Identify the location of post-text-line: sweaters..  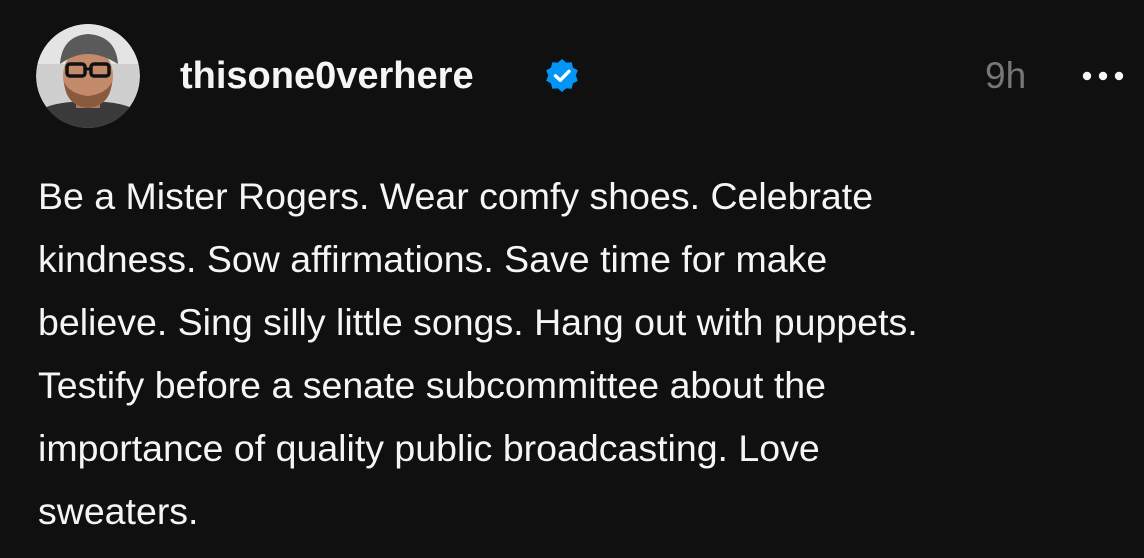
(118, 511).